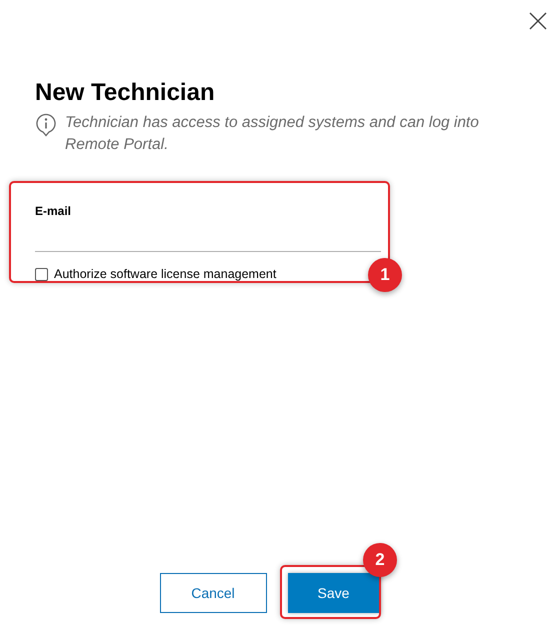  Describe the element at coordinates (53, 211) in the screenshot. I see `email-label: E-mail` at that location.